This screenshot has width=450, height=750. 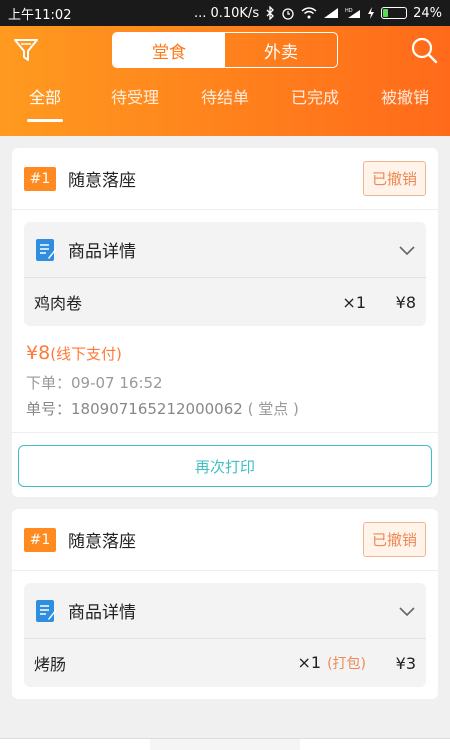 I want to click on tab-pending-accept: 待受理, so click(x=135, y=106).